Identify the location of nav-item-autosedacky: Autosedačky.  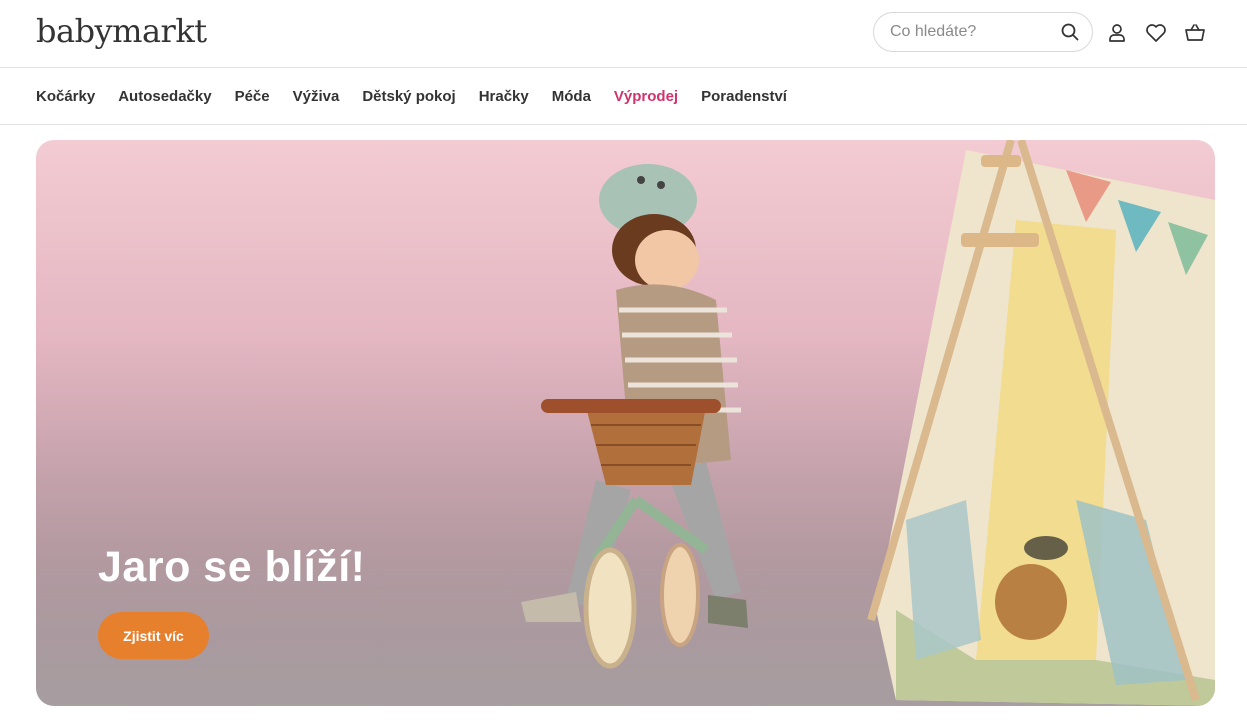
(164, 96).